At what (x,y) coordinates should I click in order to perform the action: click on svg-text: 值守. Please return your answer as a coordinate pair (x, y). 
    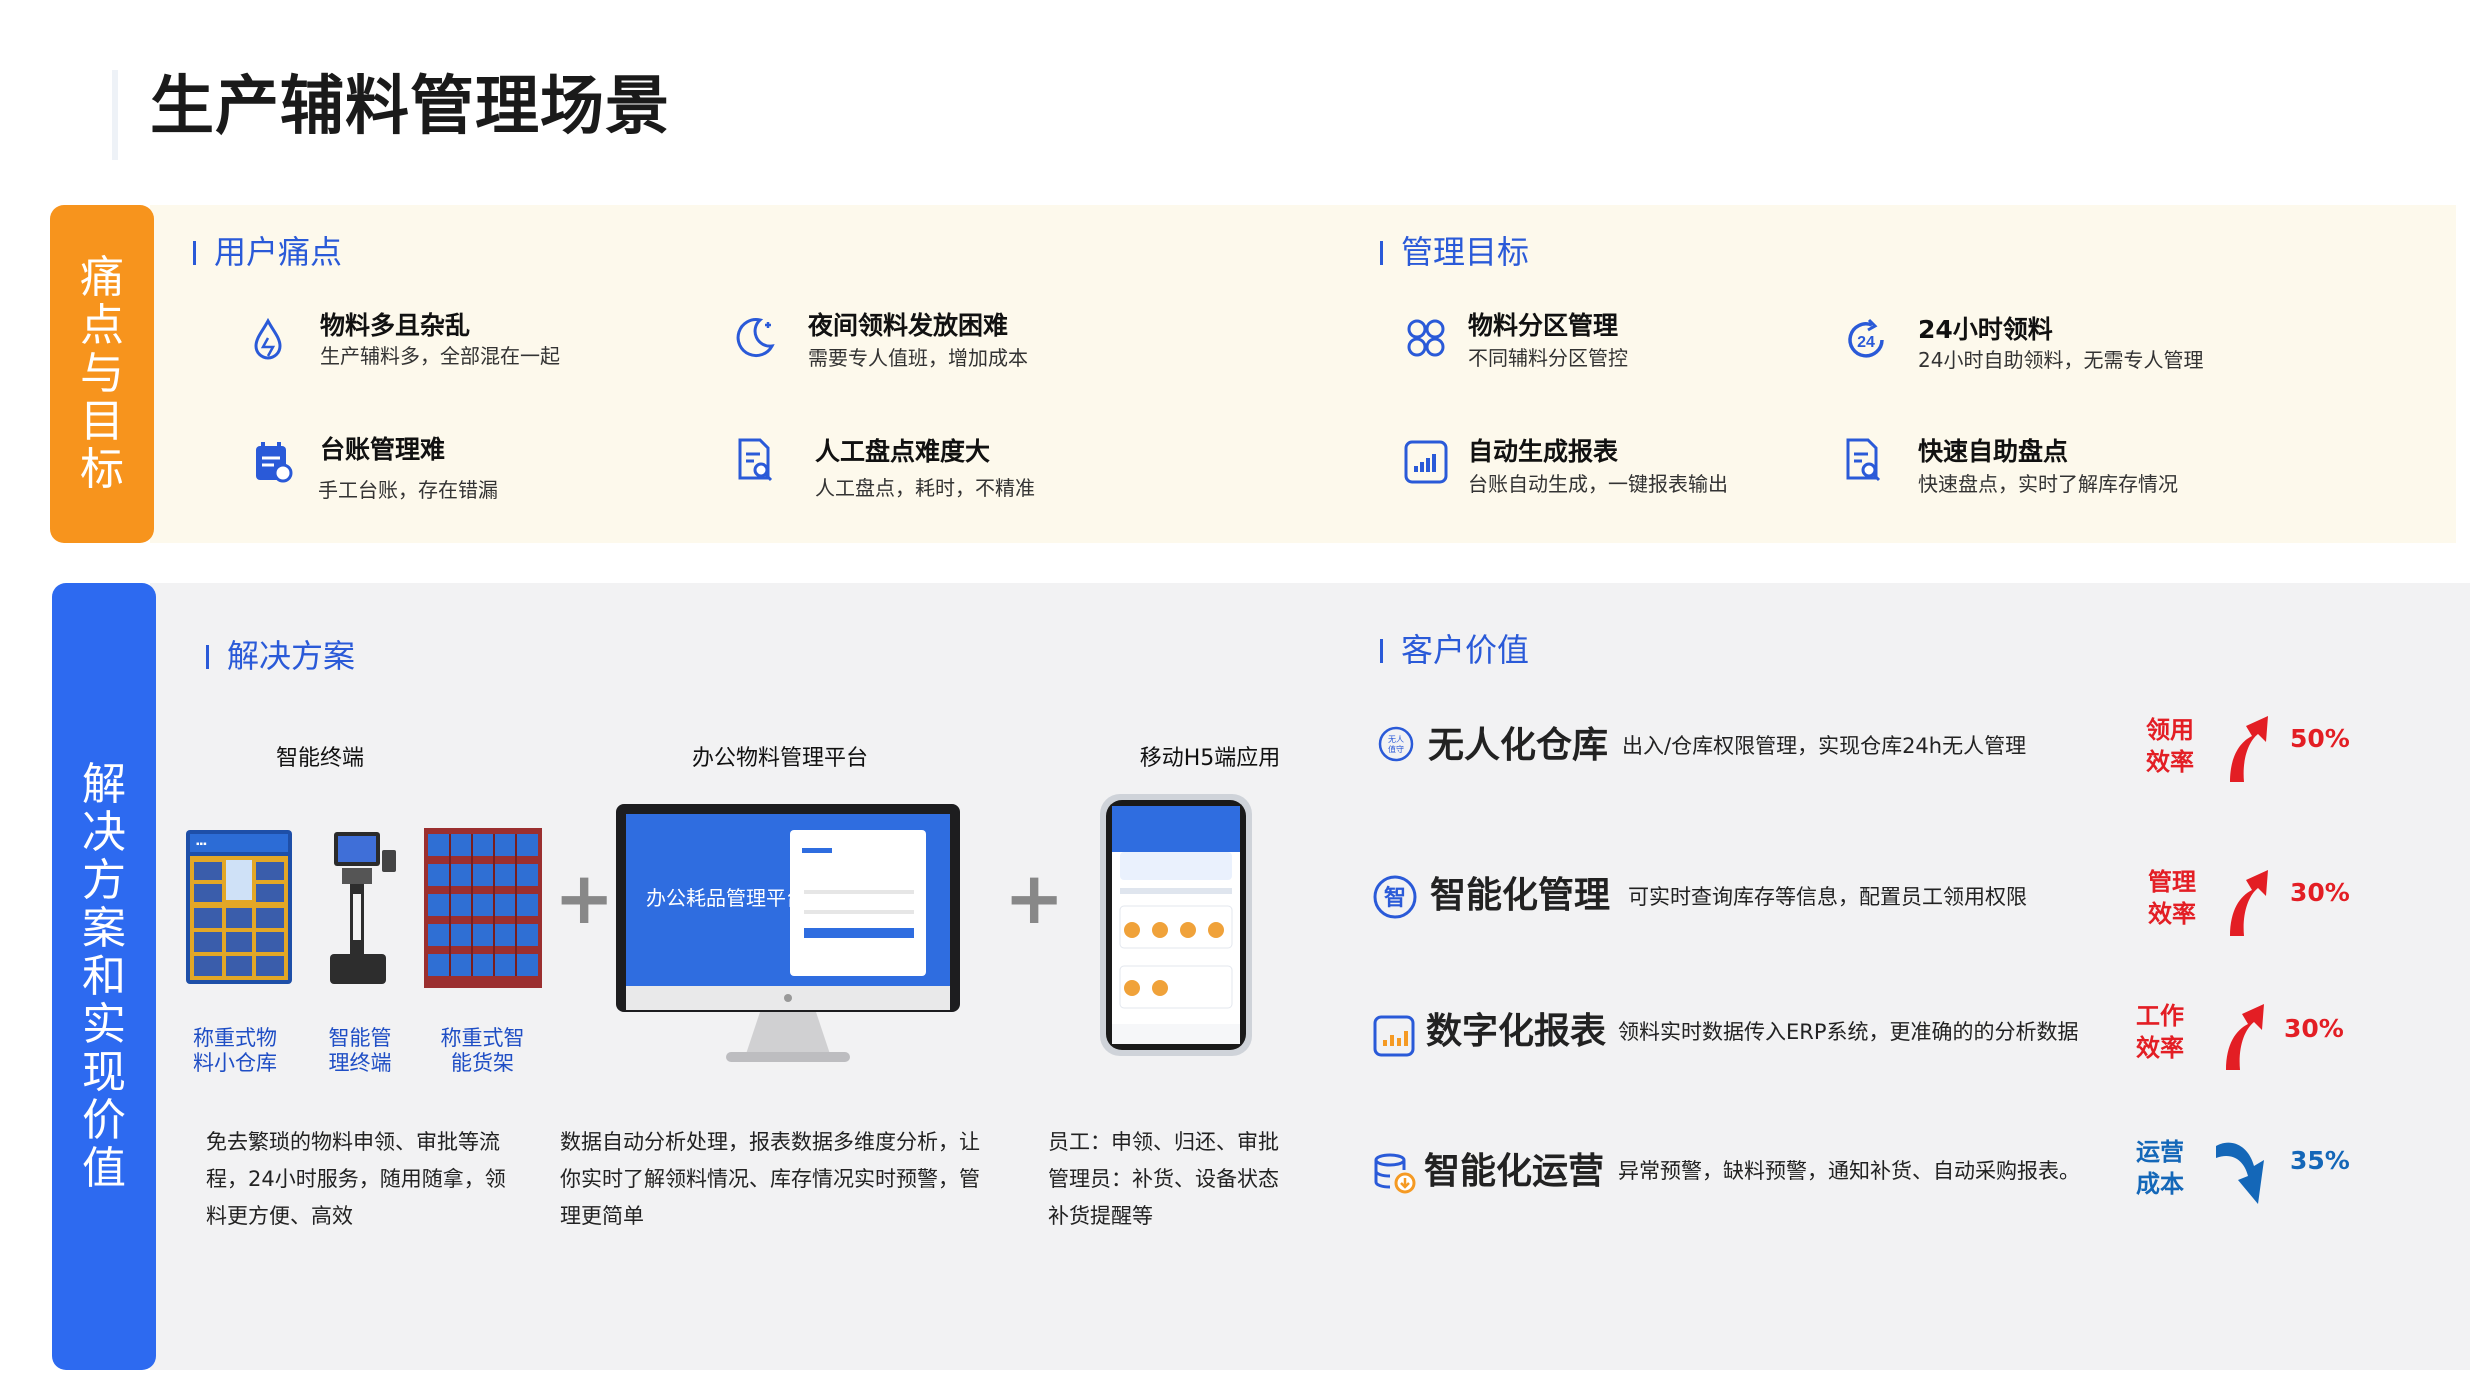
    Looking at the image, I should click on (1396, 749).